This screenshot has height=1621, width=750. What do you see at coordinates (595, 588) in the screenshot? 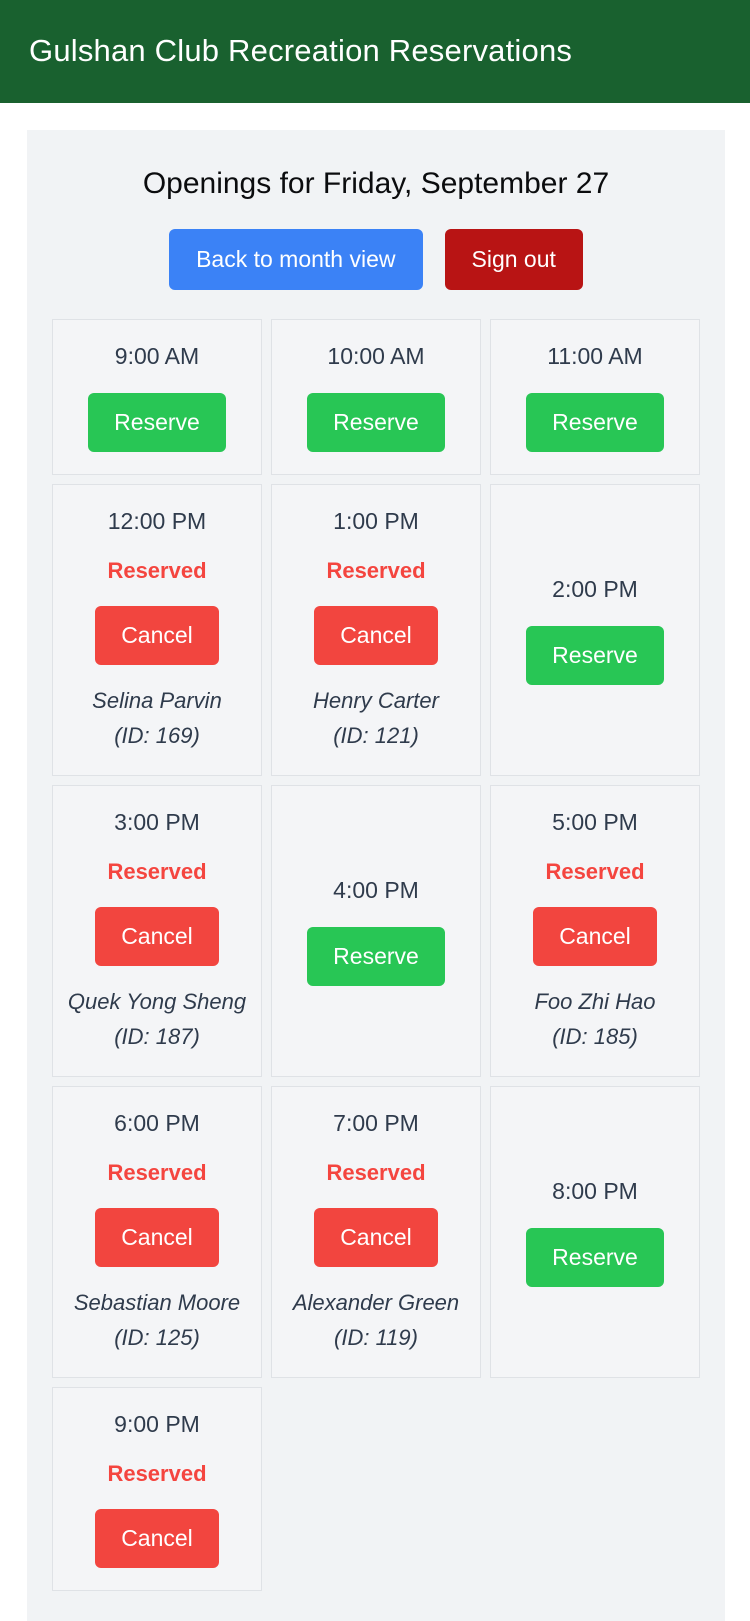
I see `slot-time-label: 2:00 PM` at bounding box center [595, 588].